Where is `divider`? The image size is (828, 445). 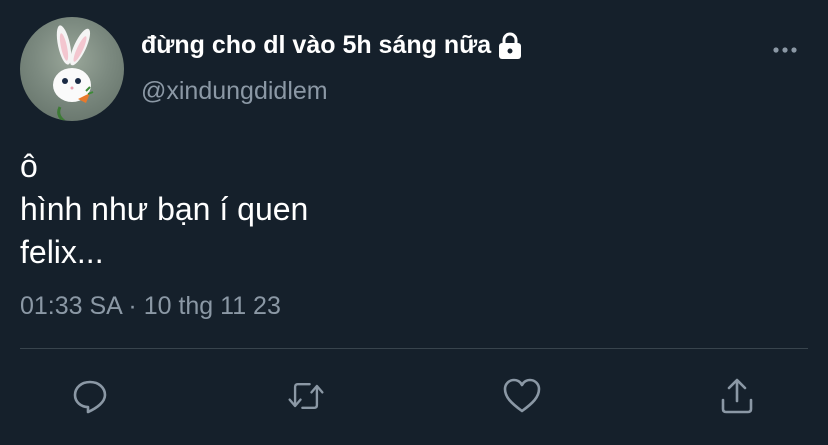
divider is located at coordinates (414, 348).